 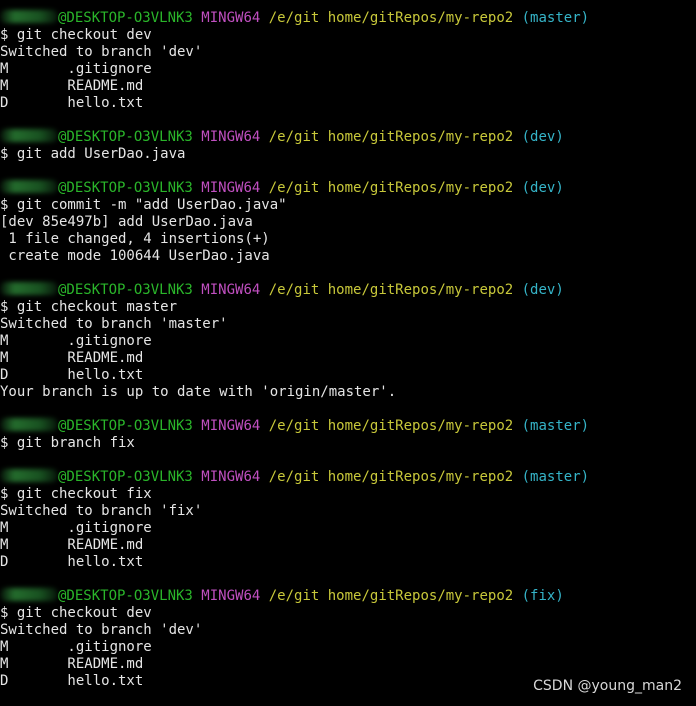 I want to click on command-line: $ git add UserDao.java, so click(x=93, y=154).